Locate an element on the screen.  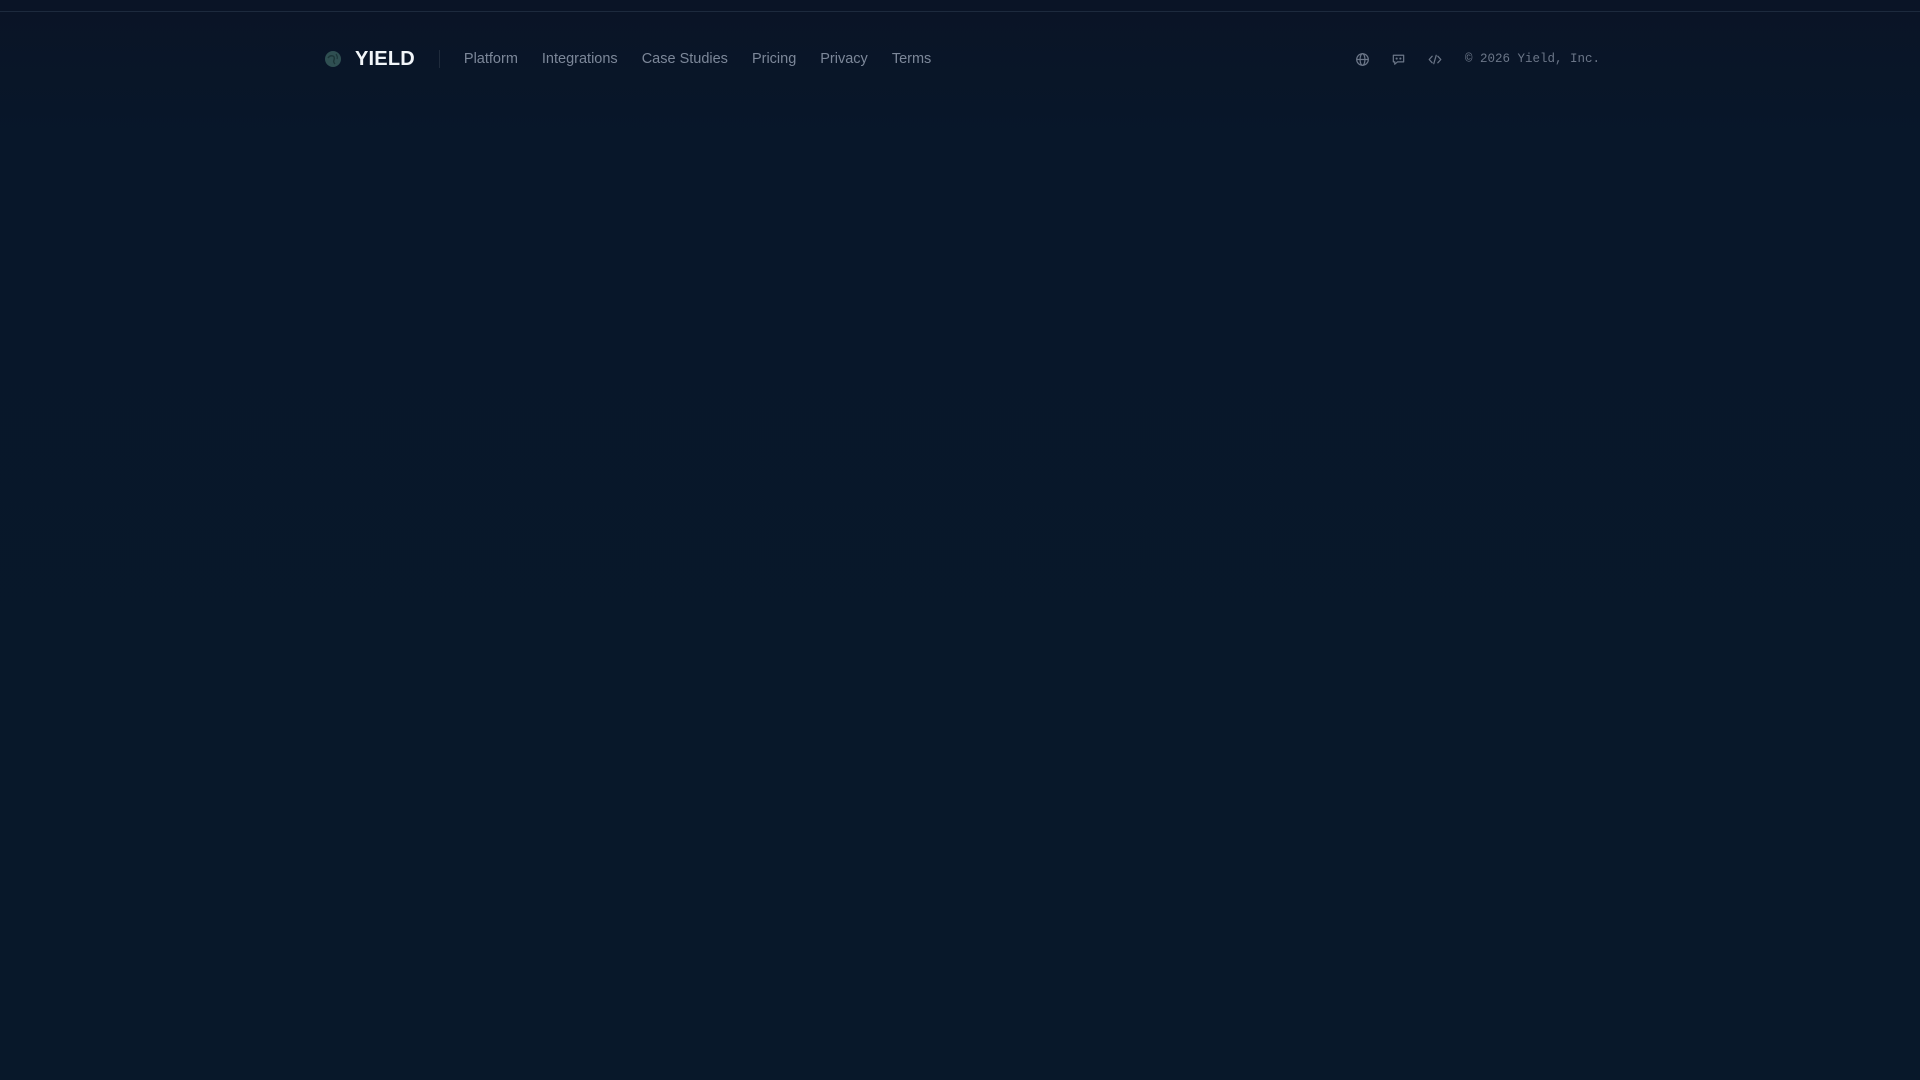
brand-nav-divider is located at coordinates (439, 59).